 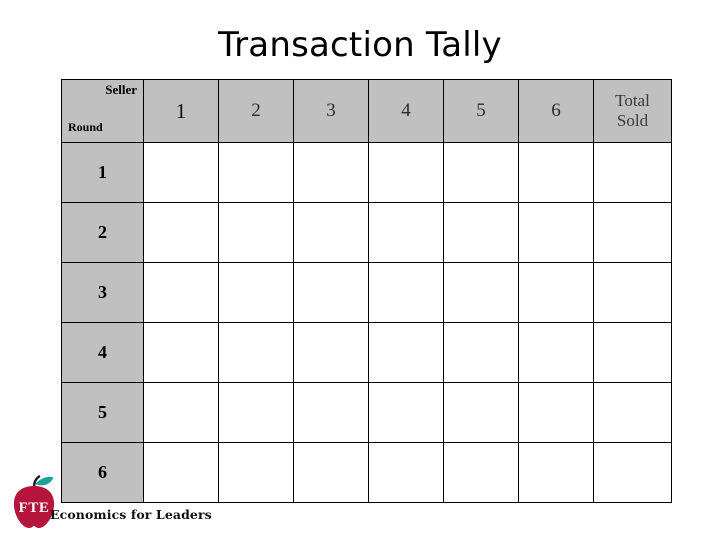 I want to click on round-label-3: 3, so click(x=102, y=292).